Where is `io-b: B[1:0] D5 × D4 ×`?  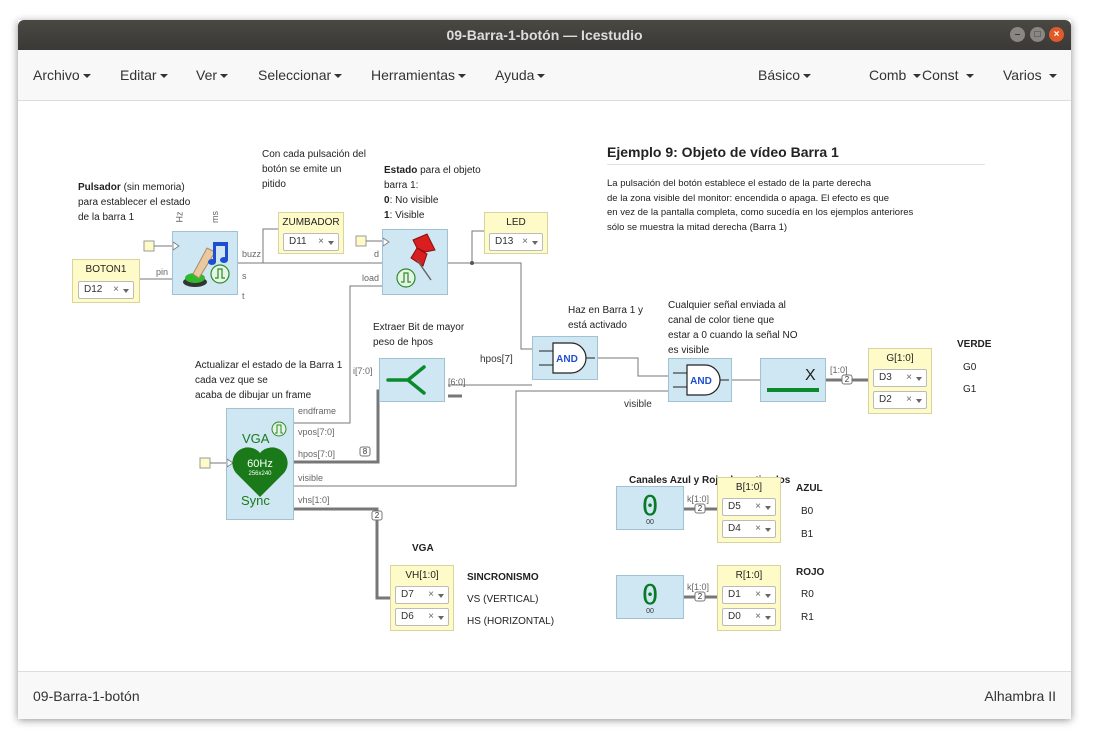 io-b: B[1:0] D5 × D4 × is located at coordinates (749, 510).